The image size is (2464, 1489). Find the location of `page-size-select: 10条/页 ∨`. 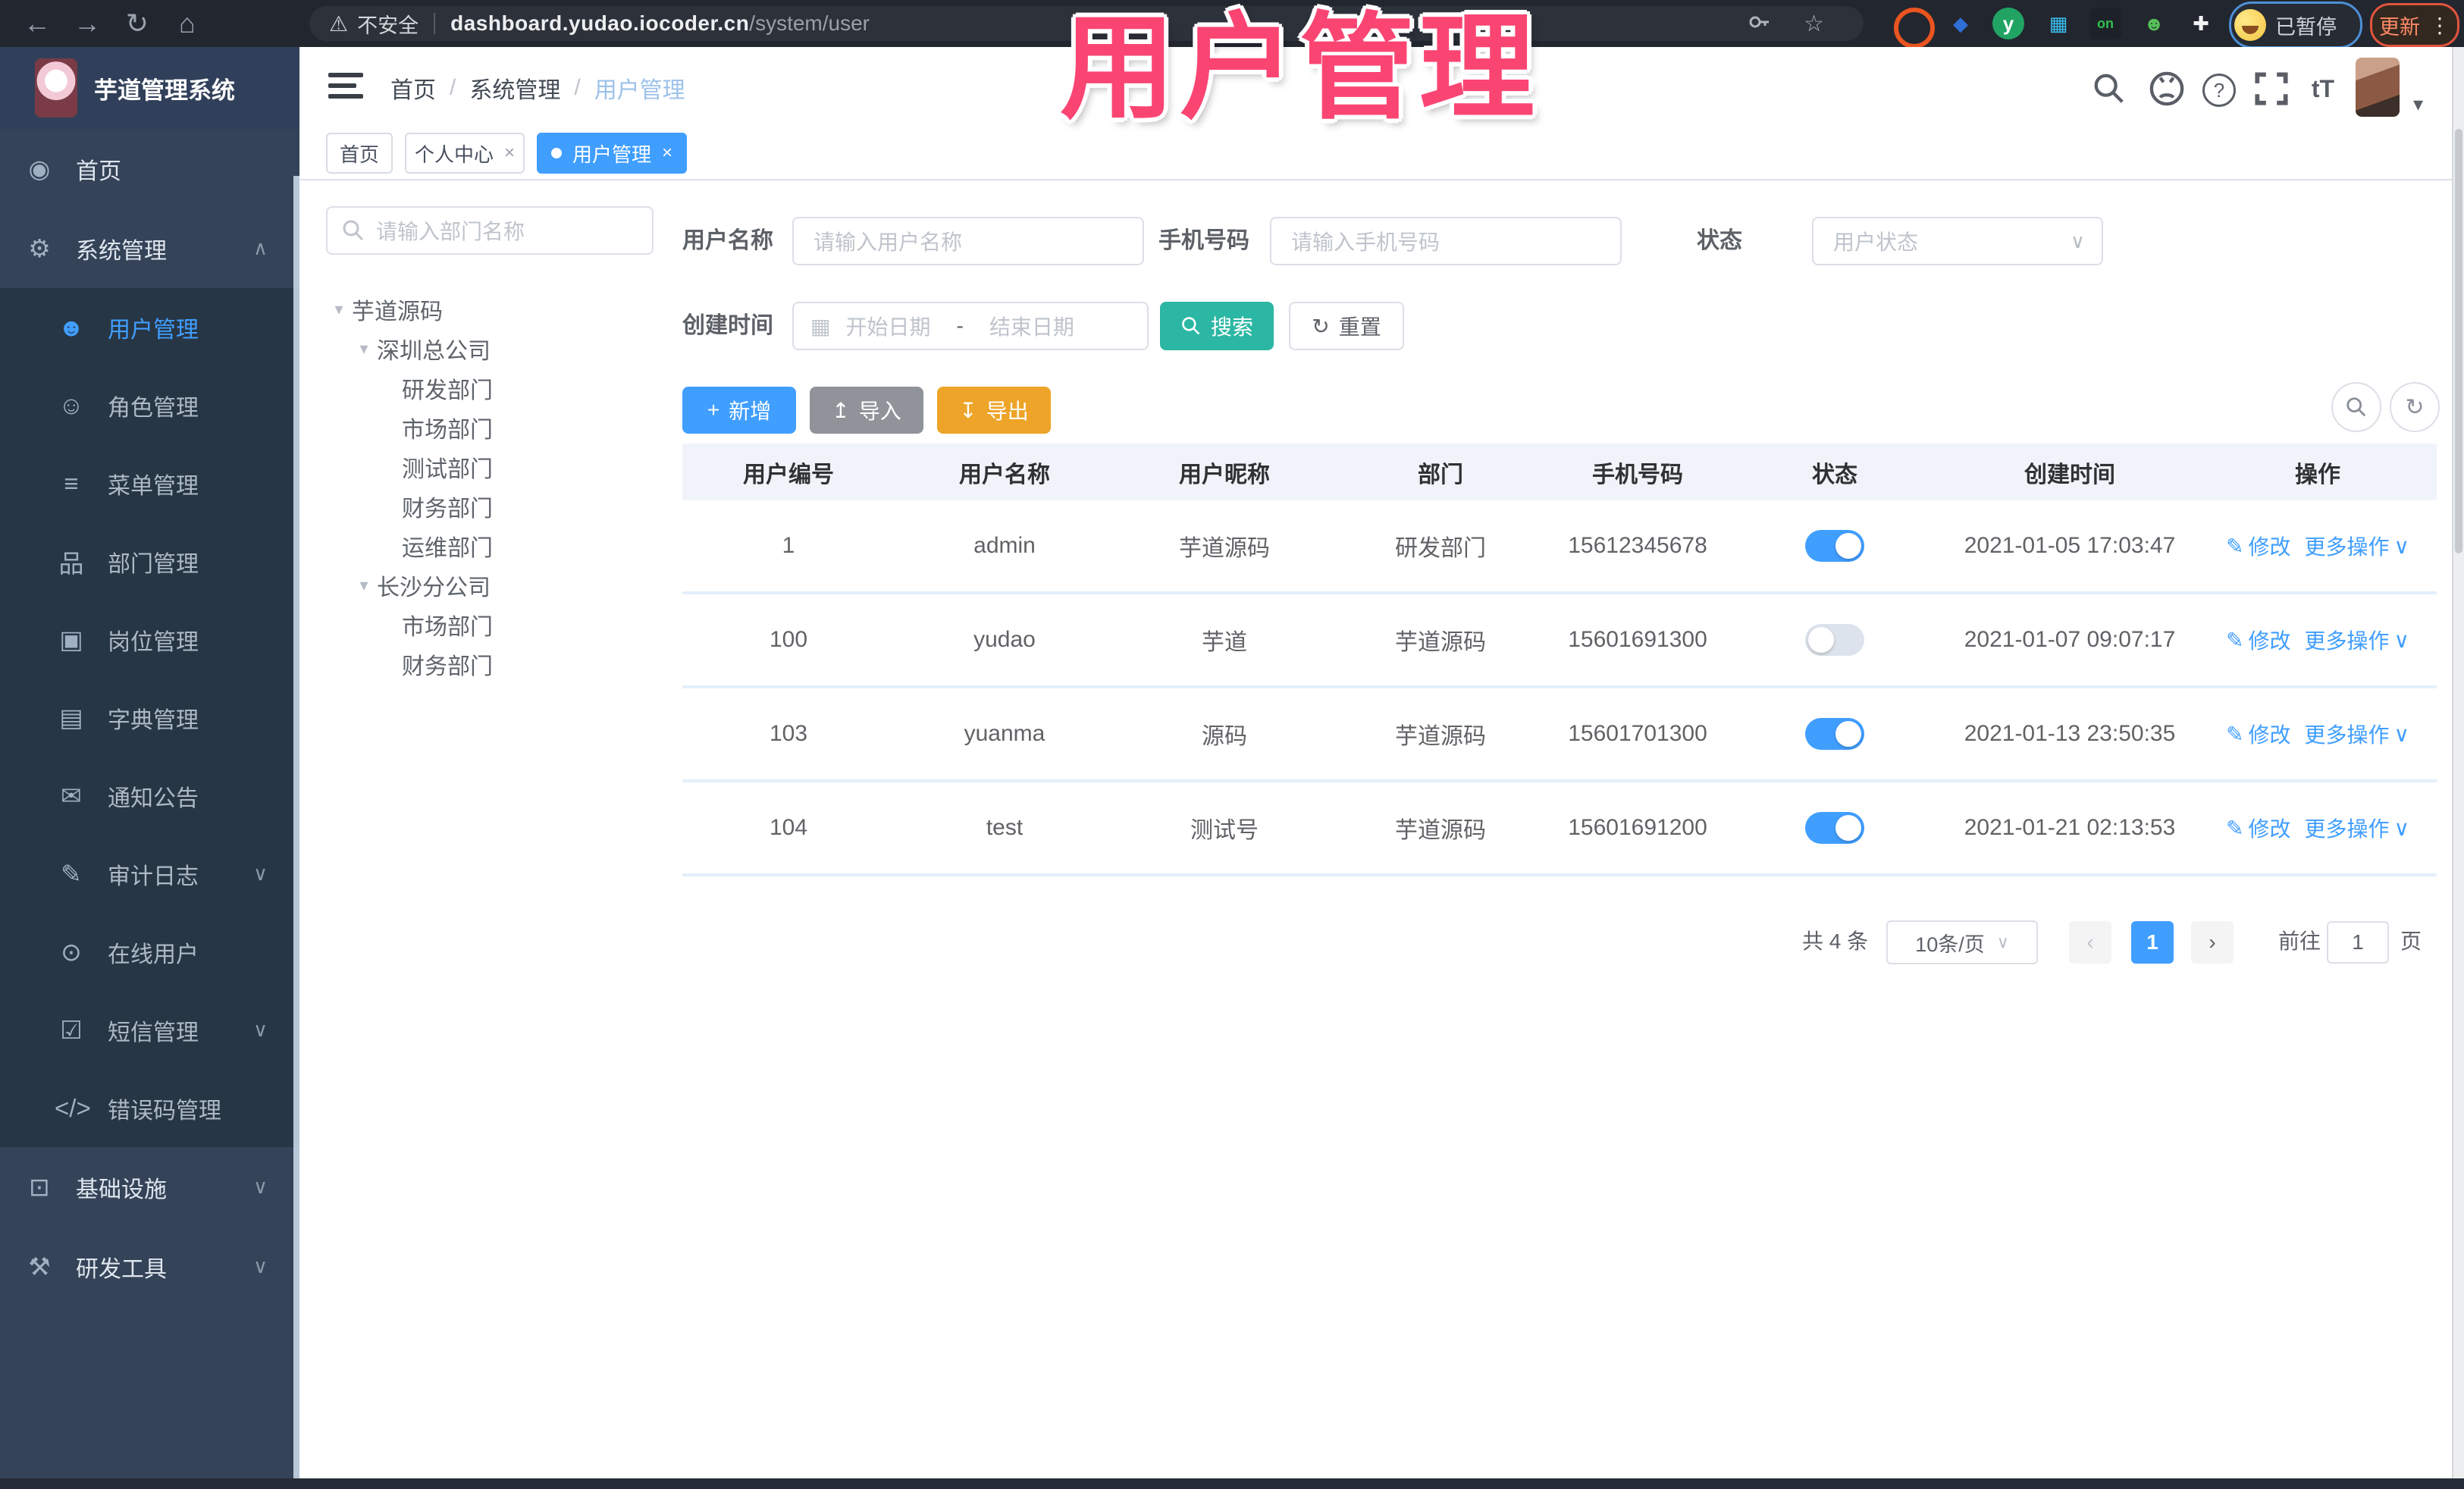

page-size-select: 10条/页 ∨ is located at coordinates (1962, 942).